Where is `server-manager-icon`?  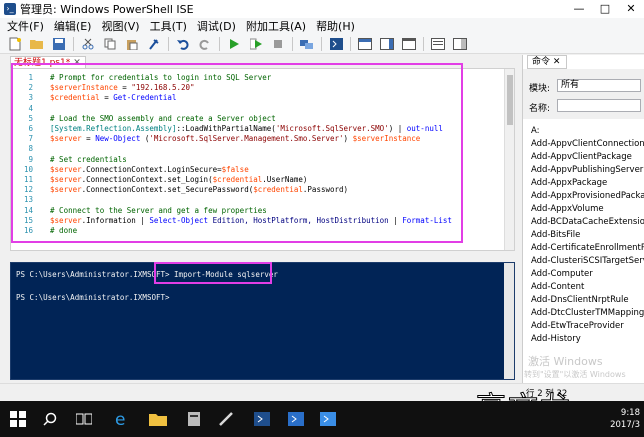 server-manager-icon is located at coordinates (194, 419).